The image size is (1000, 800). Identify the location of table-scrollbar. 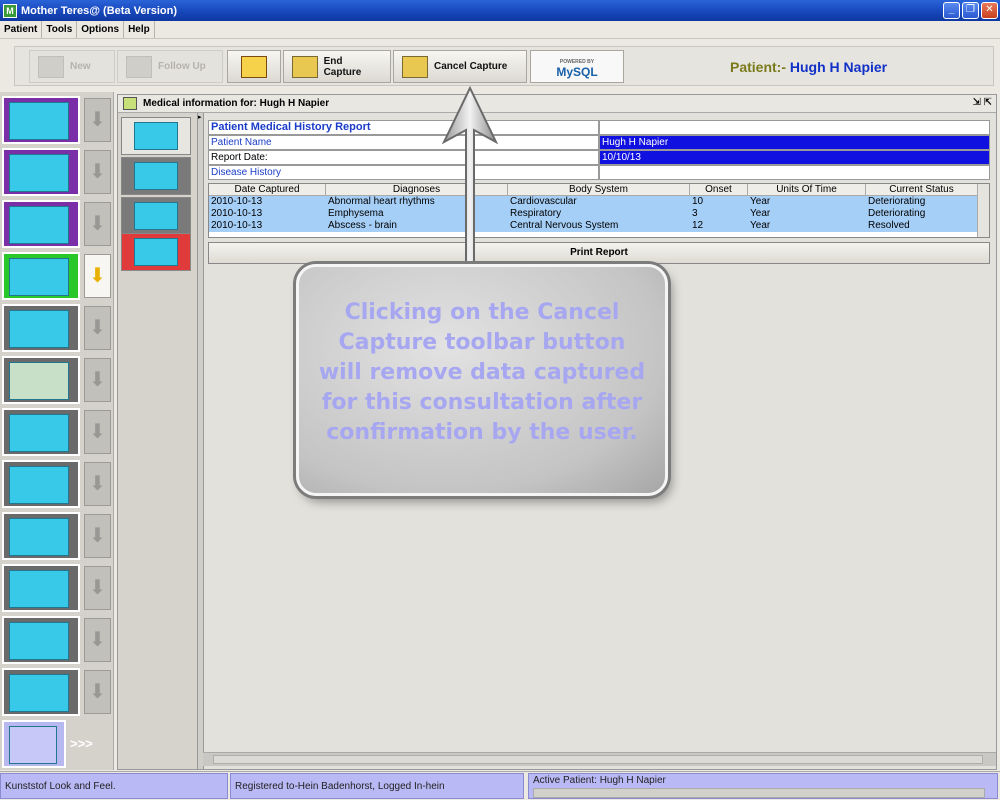
(983, 210).